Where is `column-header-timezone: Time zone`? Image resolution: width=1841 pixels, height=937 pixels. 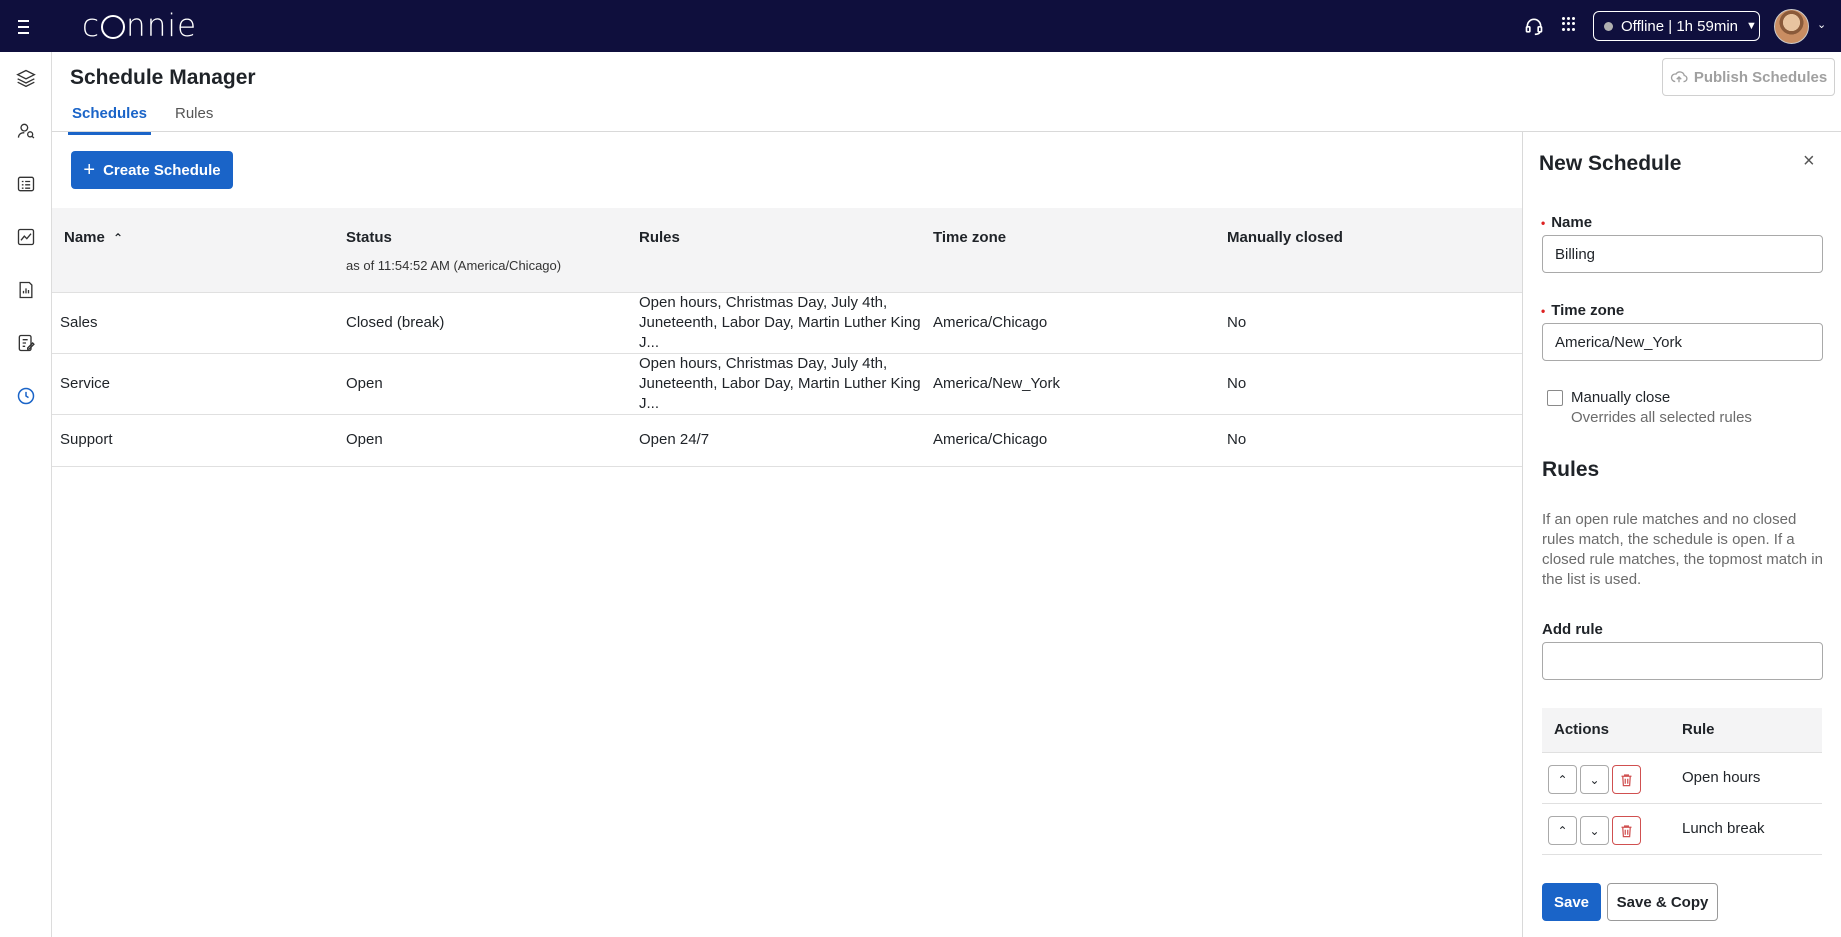
column-header-timezone: Time zone is located at coordinates (970, 237).